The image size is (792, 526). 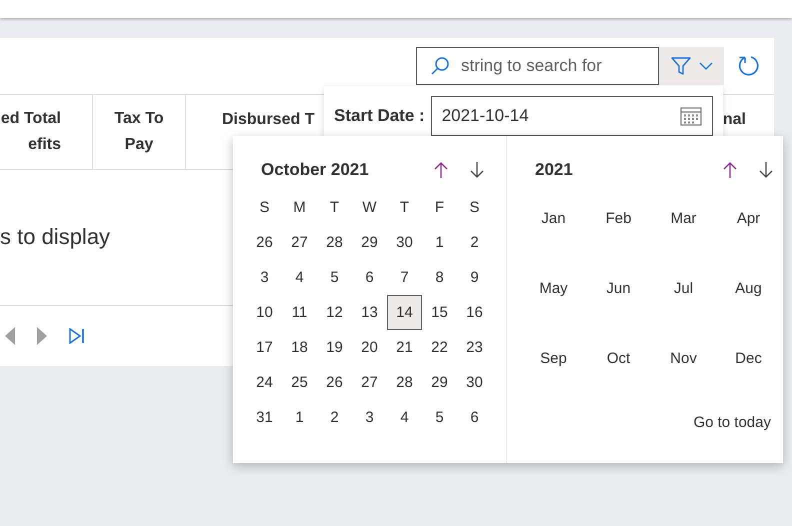 What do you see at coordinates (439, 312) in the screenshot?
I see `day-cell: 15` at bounding box center [439, 312].